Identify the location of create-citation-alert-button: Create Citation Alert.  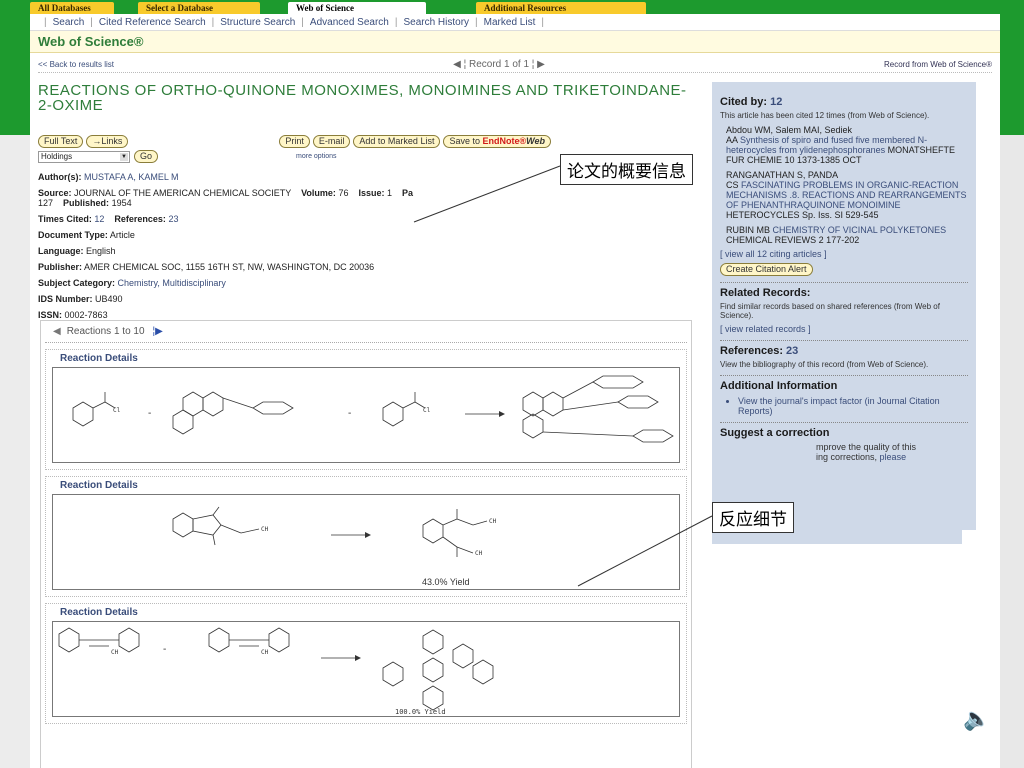
(766, 269).